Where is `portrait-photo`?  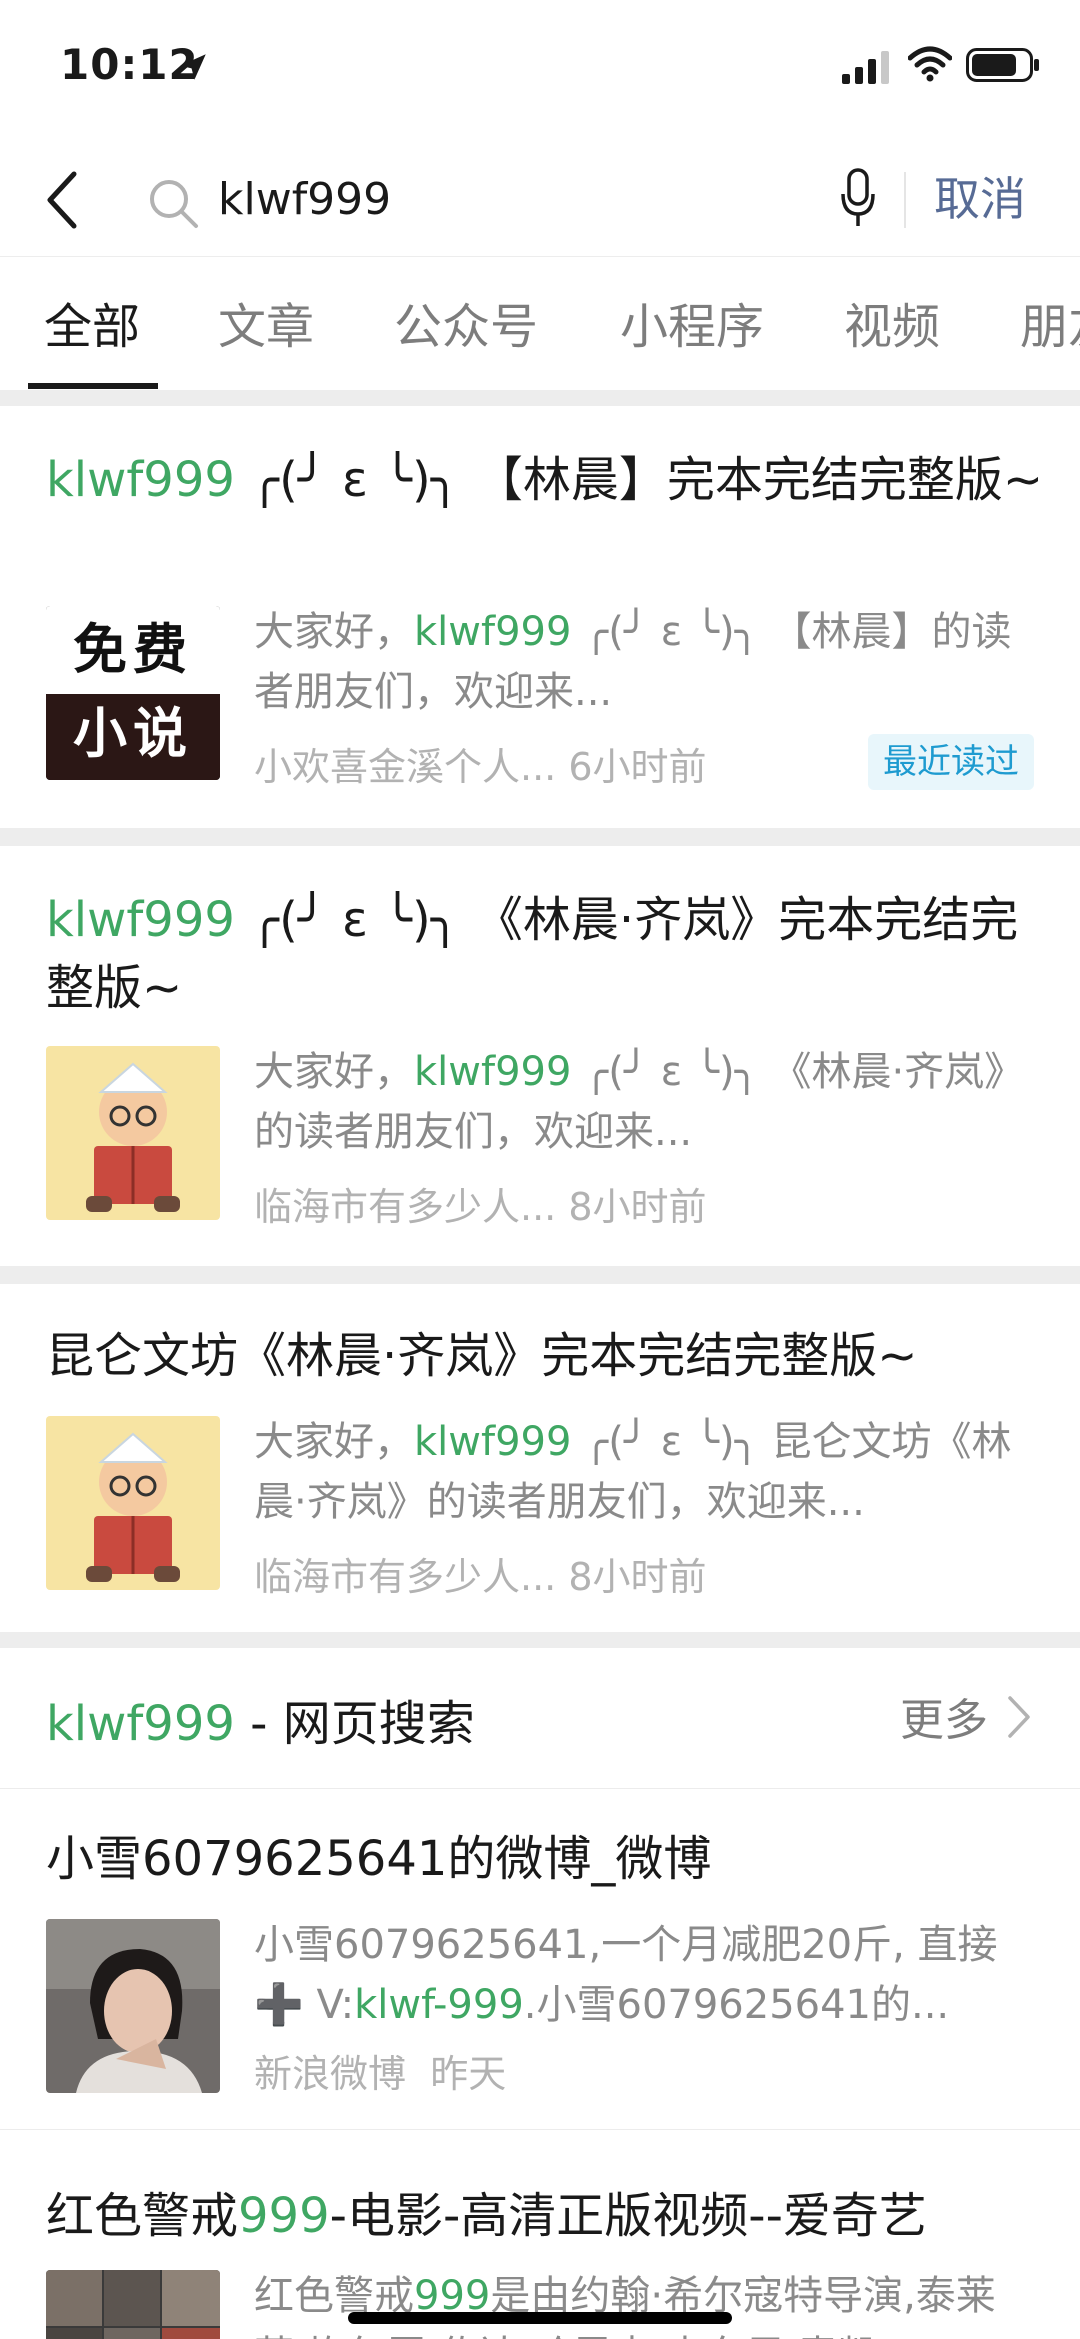
portrait-photo is located at coordinates (133, 2006).